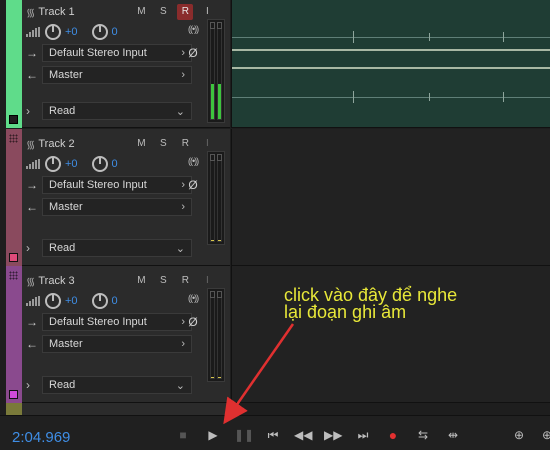  Describe the element at coordinates (423, 435) in the screenshot. I see `loop-icon: ⇆` at that location.